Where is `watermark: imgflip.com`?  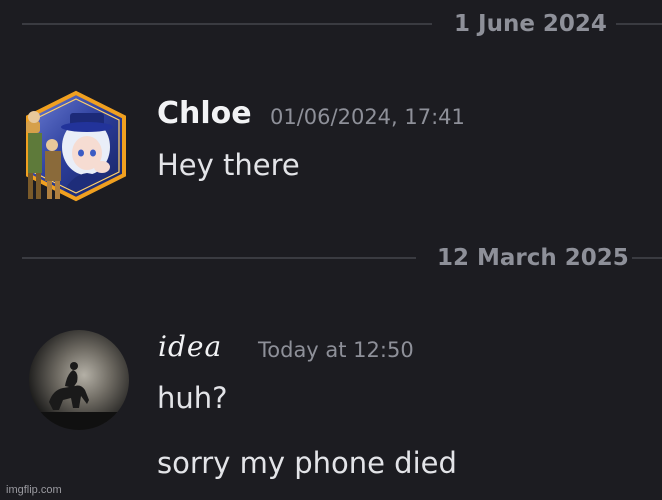 watermark: imgflip.com is located at coordinates (34, 490).